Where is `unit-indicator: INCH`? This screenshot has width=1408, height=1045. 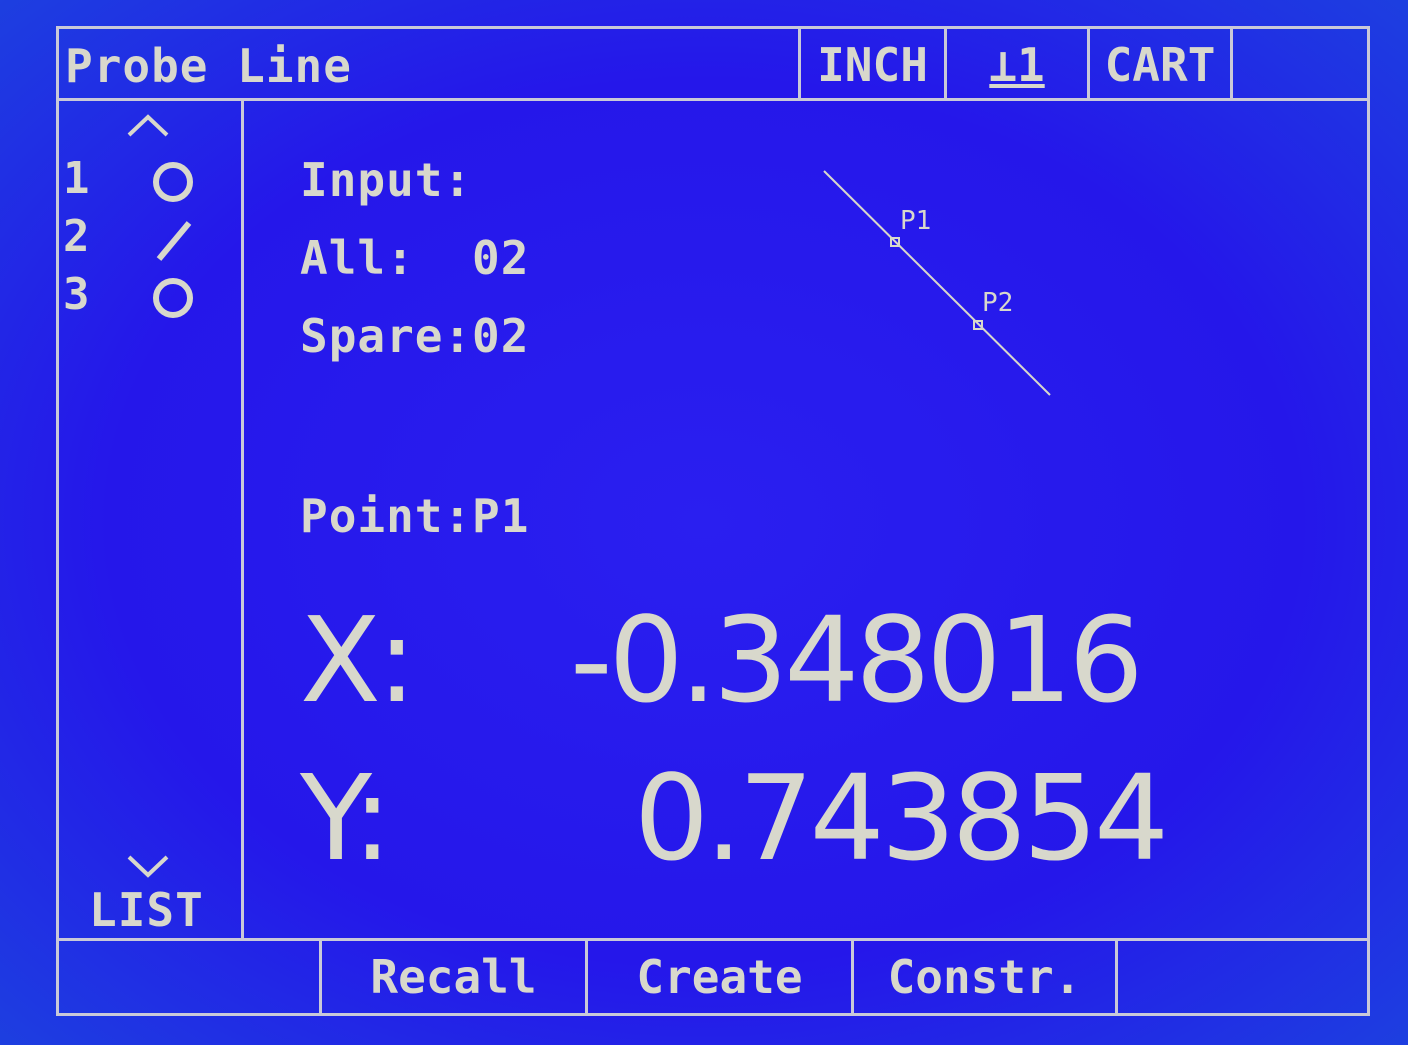 unit-indicator: INCH is located at coordinates (871, 65).